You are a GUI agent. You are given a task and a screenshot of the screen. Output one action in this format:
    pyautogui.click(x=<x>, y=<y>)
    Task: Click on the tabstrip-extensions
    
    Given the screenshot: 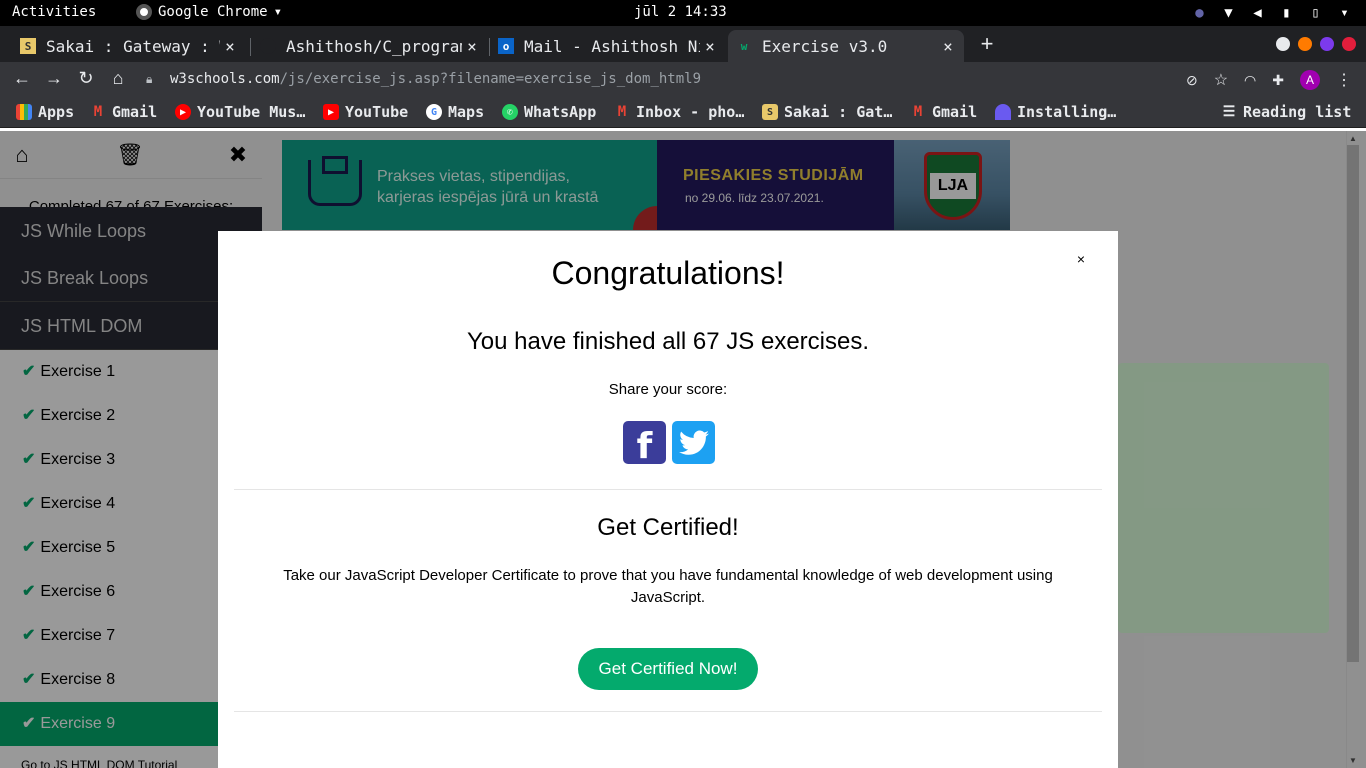 What is the action you would take?
    pyautogui.click(x=1316, y=44)
    